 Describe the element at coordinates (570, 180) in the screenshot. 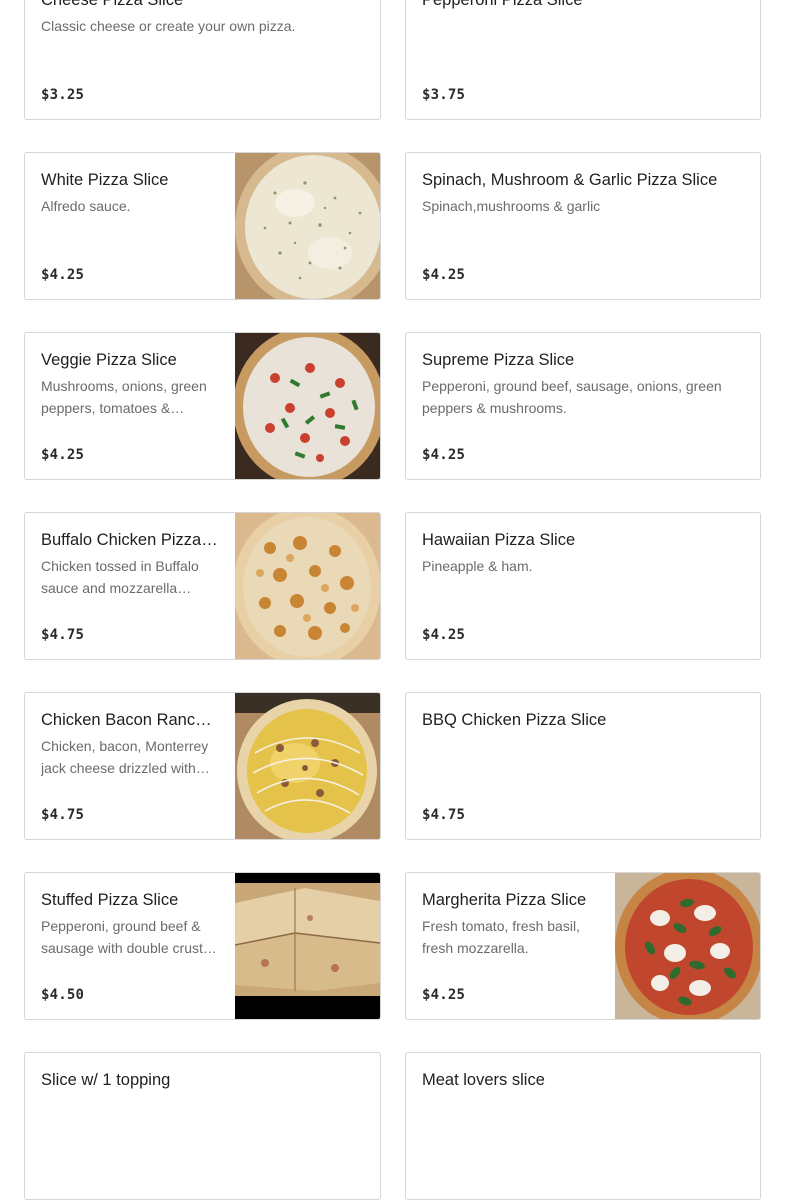

I see `menu-item-title: Spinach, Mushroom & Garlic Pizza Slice` at that location.